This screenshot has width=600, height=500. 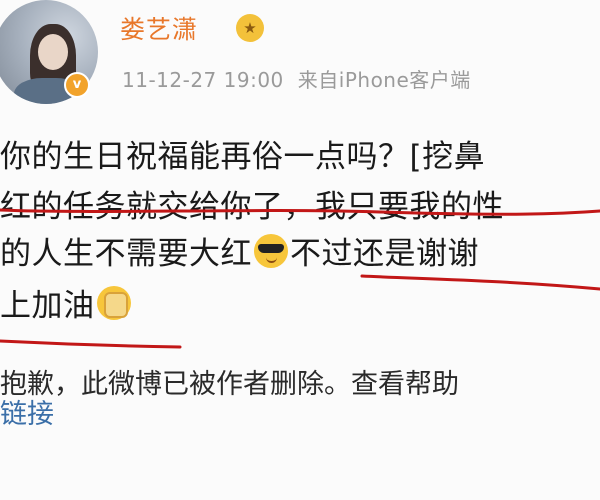 I want to click on timestamp: 11-12-27 19:00, so click(x=203, y=80).